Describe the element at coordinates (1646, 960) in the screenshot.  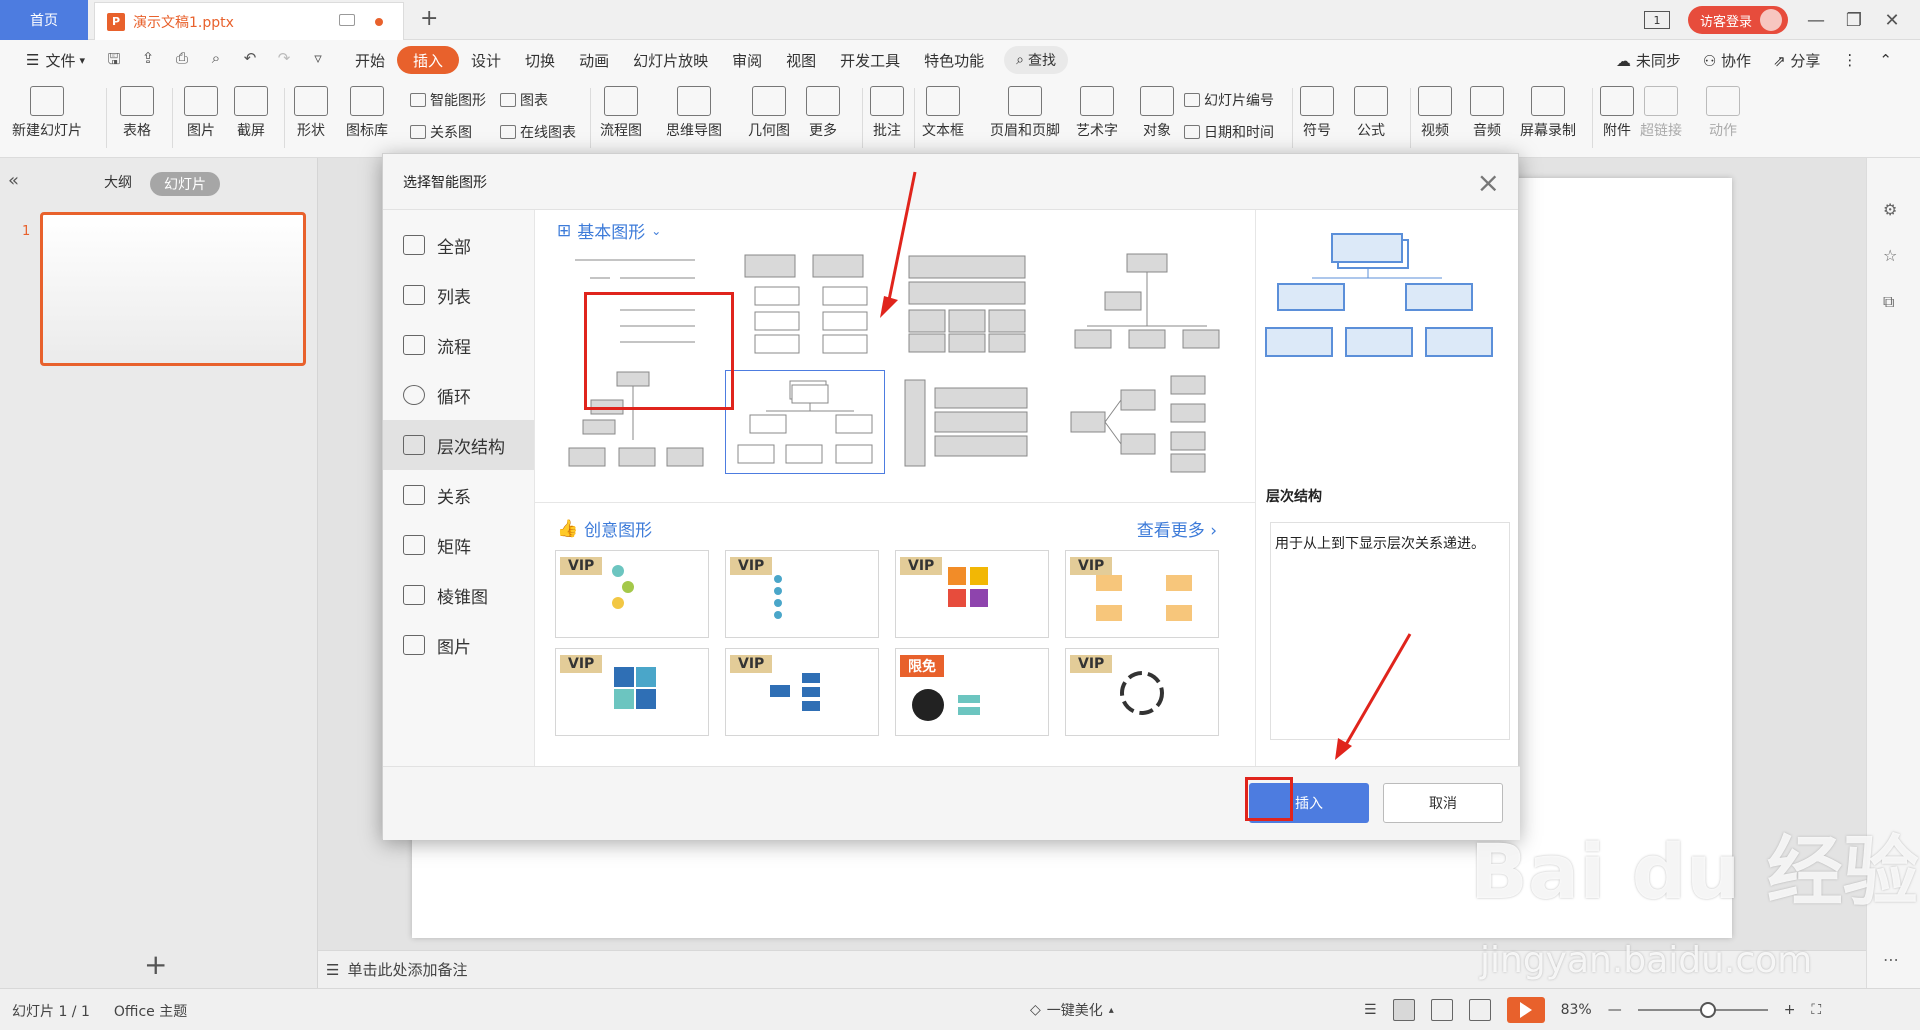
I see `baidu-watermark-url: jingyan.baidu.com` at that location.